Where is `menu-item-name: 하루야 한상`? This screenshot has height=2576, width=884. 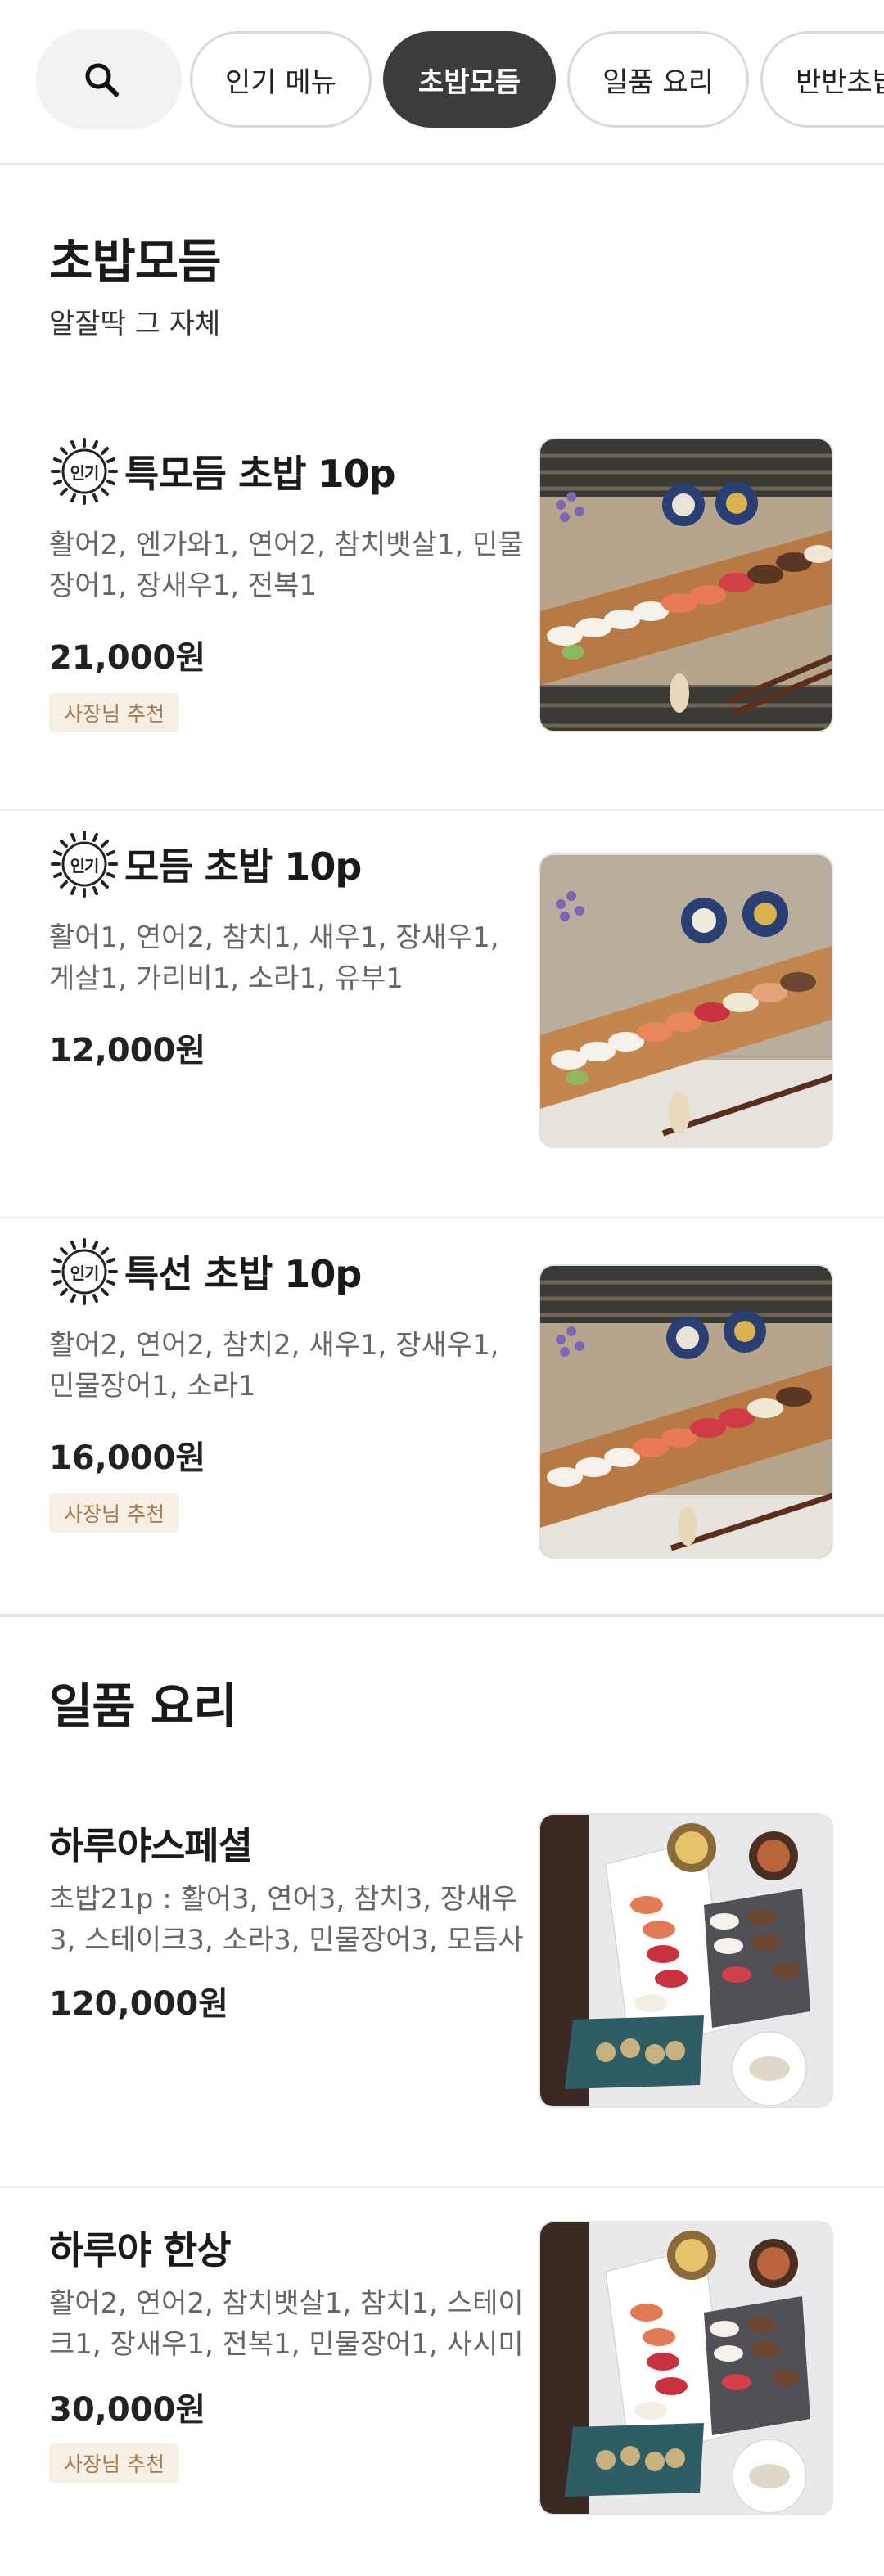
menu-item-name: 하루야 한상 is located at coordinates (141, 2248).